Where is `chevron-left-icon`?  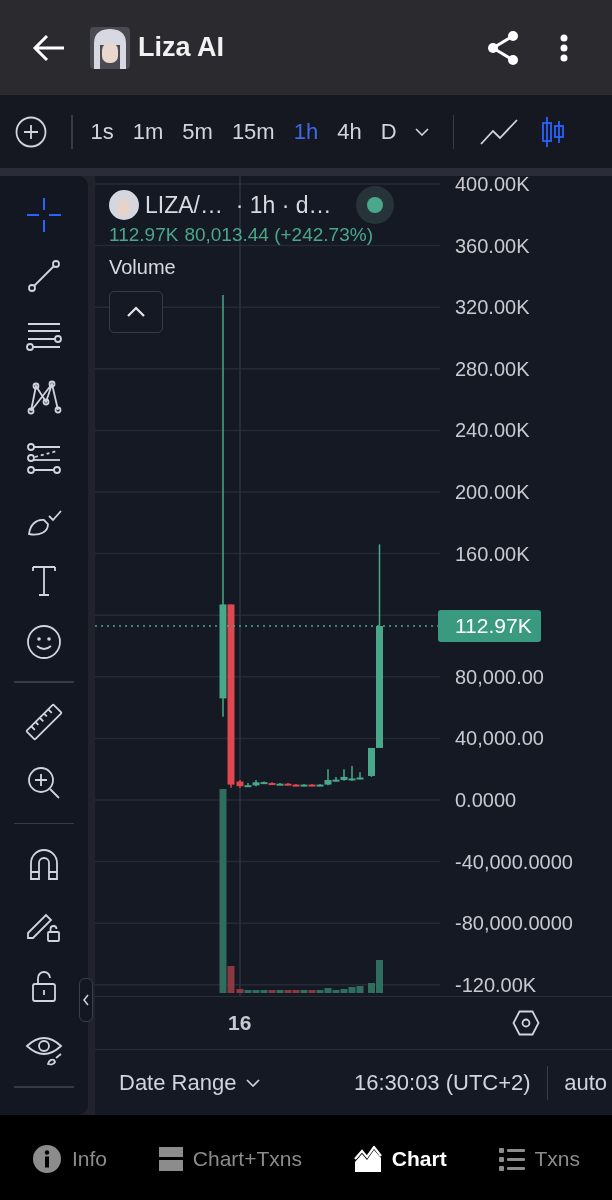
chevron-left-icon is located at coordinates (86, 1000).